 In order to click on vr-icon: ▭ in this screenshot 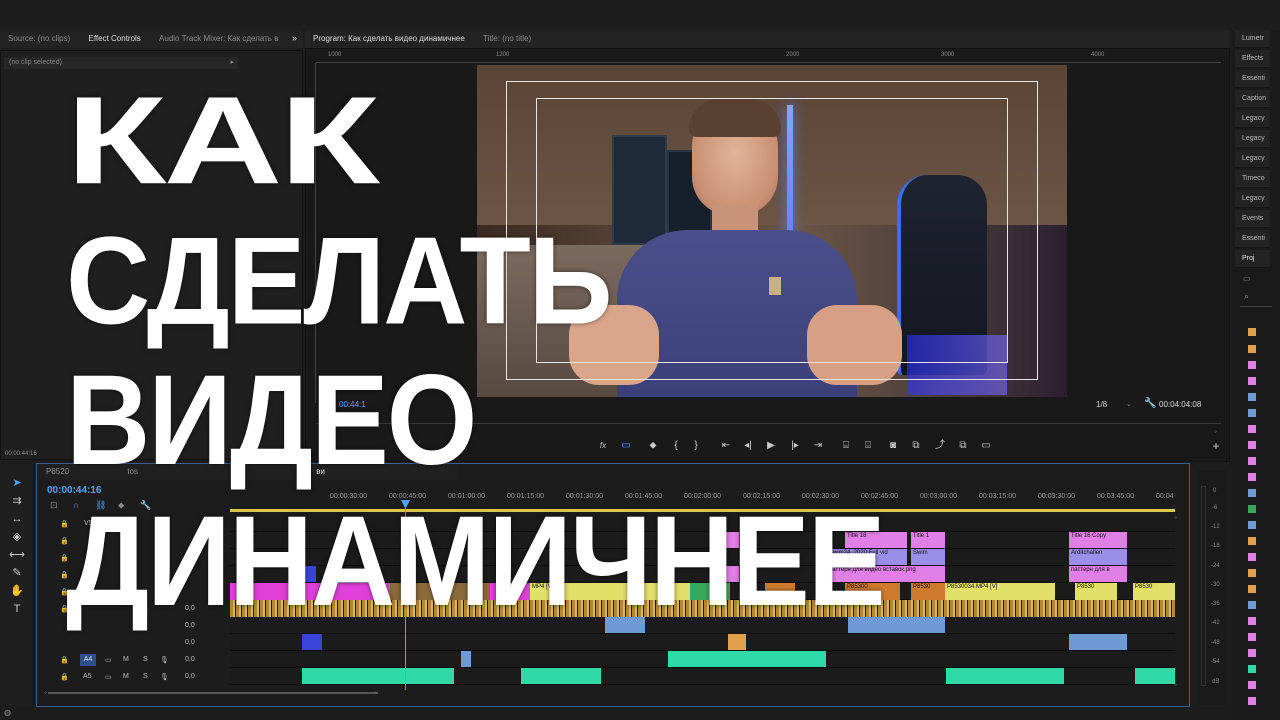, I will do `click(986, 446)`.